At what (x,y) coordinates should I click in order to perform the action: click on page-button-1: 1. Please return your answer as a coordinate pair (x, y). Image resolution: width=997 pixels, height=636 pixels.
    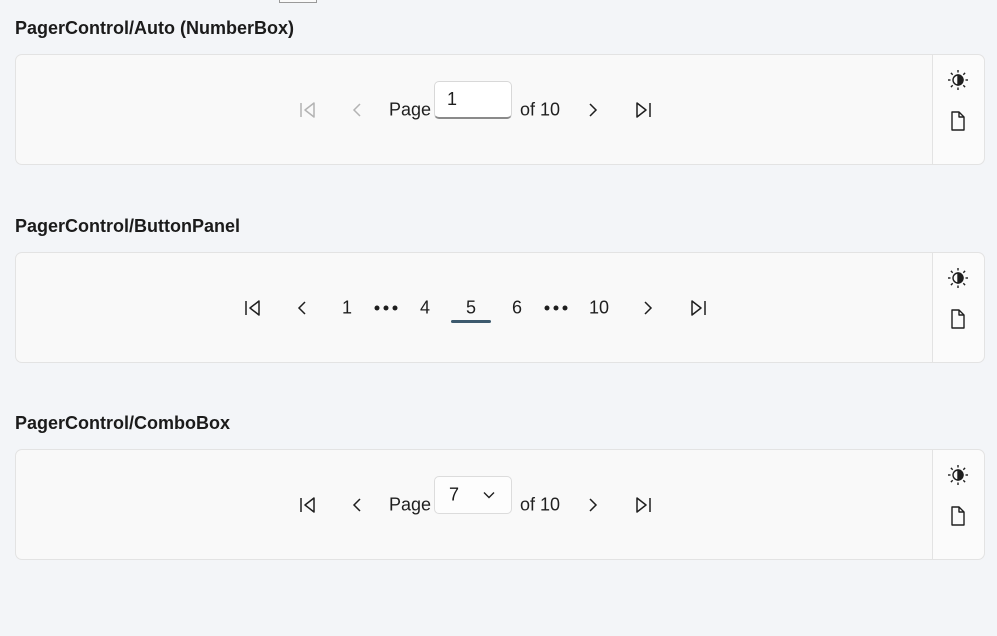
    Looking at the image, I should click on (347, 307).